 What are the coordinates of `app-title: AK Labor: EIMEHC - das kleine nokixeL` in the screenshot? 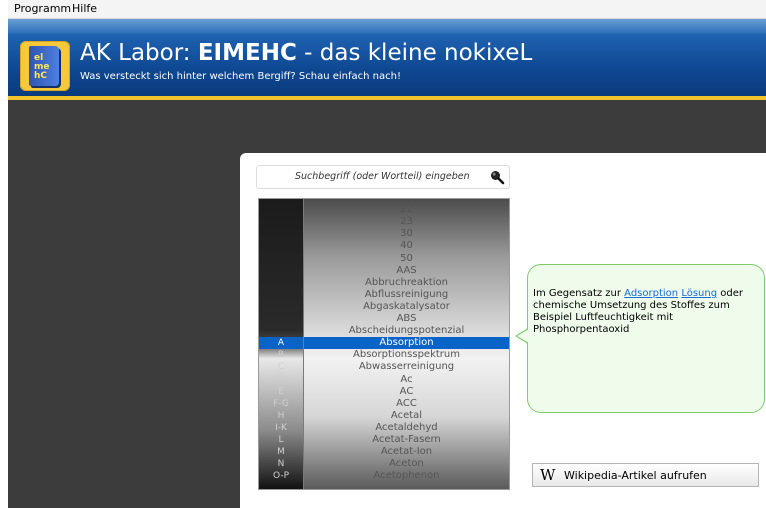 It's located at (306, 53).